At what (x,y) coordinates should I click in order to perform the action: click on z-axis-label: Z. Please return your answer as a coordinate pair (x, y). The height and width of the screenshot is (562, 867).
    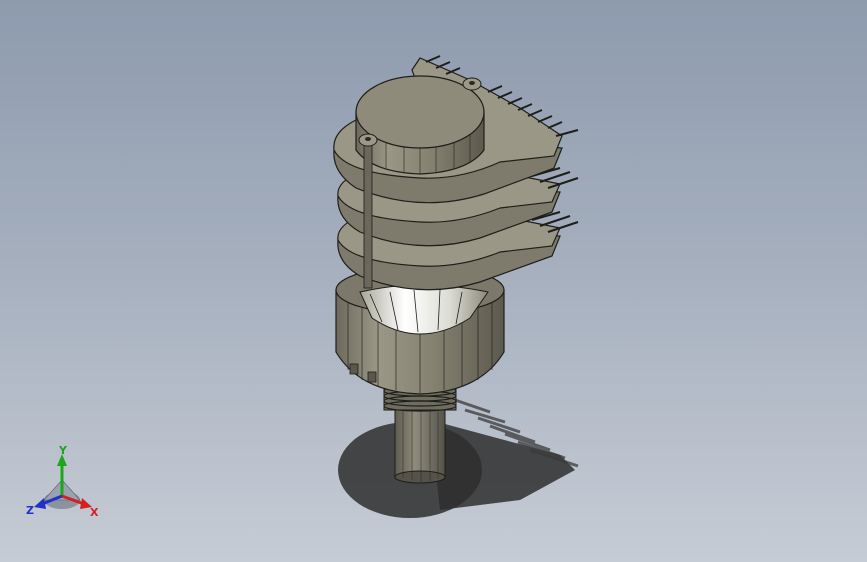
    Looking at the image, I should click on (30, 510).